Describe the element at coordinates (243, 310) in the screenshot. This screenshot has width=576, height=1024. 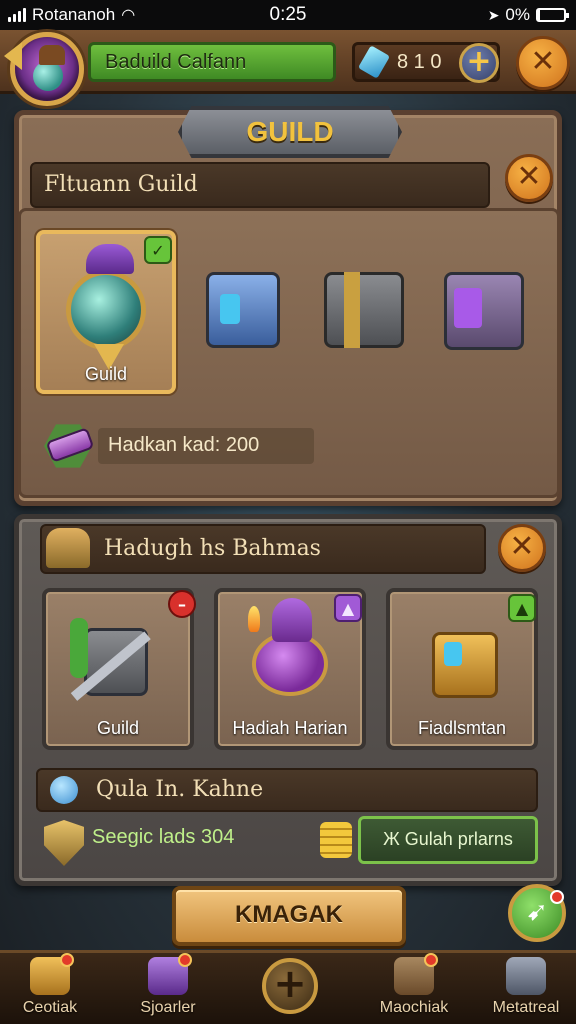
I see `blue-chest-icon` at that location.